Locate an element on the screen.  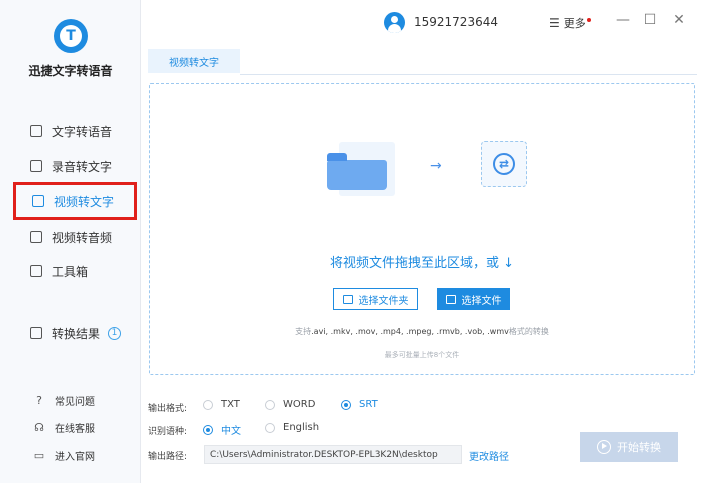
radio-label: 中文 is located at coordinates (231, 431).